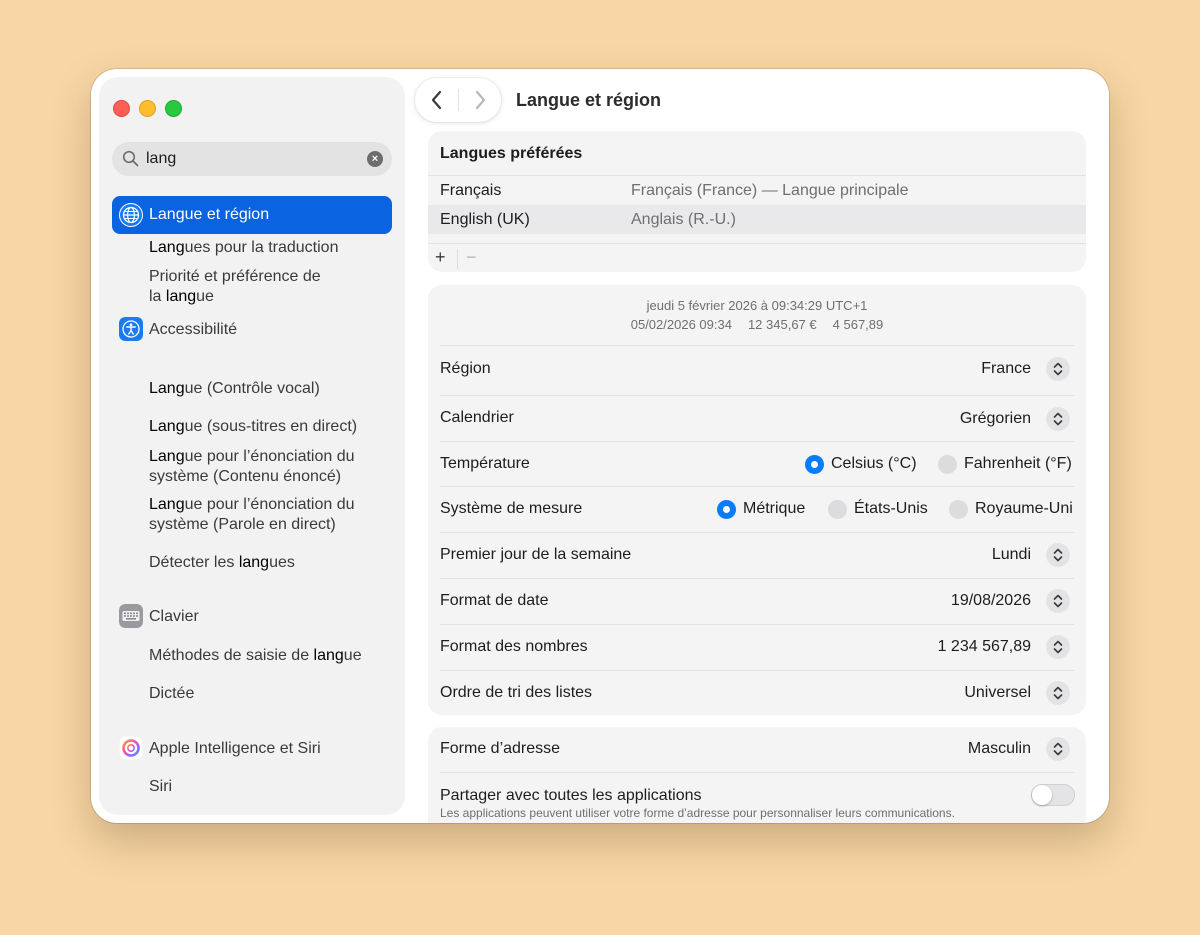  What do you see at coordinates (252, 427) in the screenshot?
I see `sidebar-item-langue-sous-titres: Langue (sous-titres en direct)` at bounding box center [252, 427].